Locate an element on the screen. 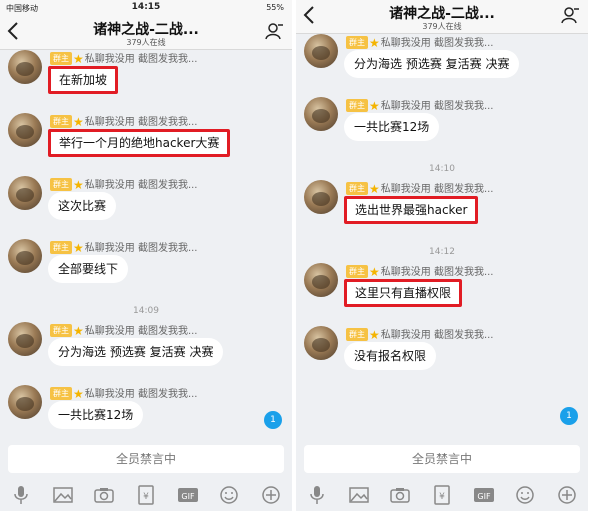 Image resolution: width=600 pixels, height=511 pixels. highlighted-message-bubble: 选出世界最强hacker is located at coordinates (411, 210).